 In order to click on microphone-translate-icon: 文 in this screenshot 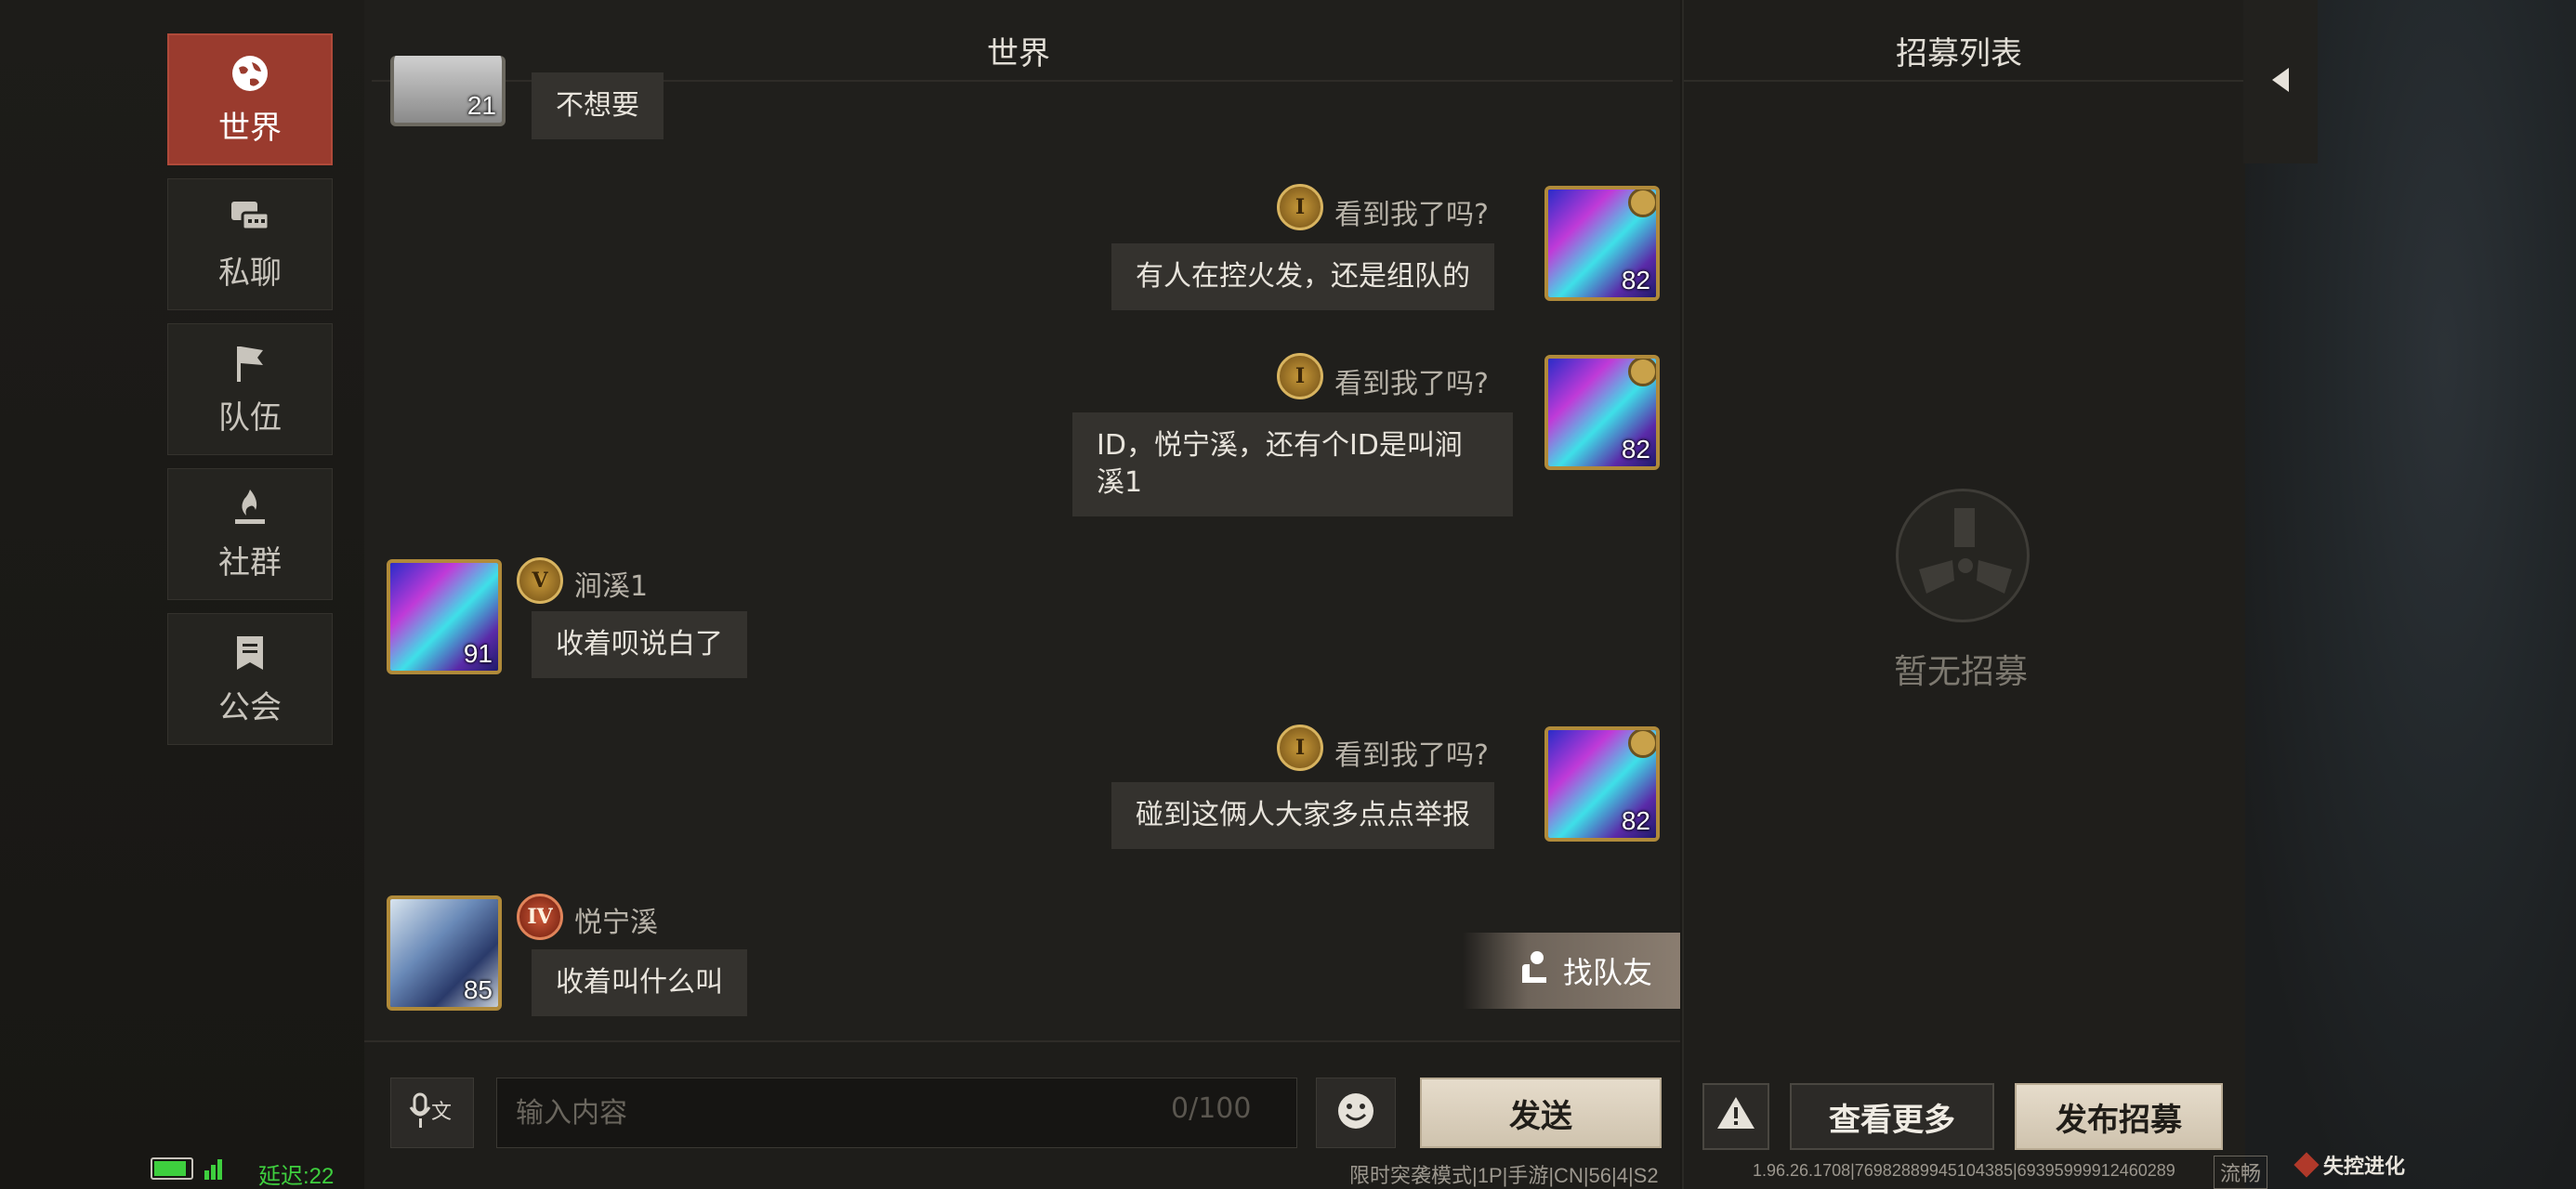, I will do `click(432, 1113)`.